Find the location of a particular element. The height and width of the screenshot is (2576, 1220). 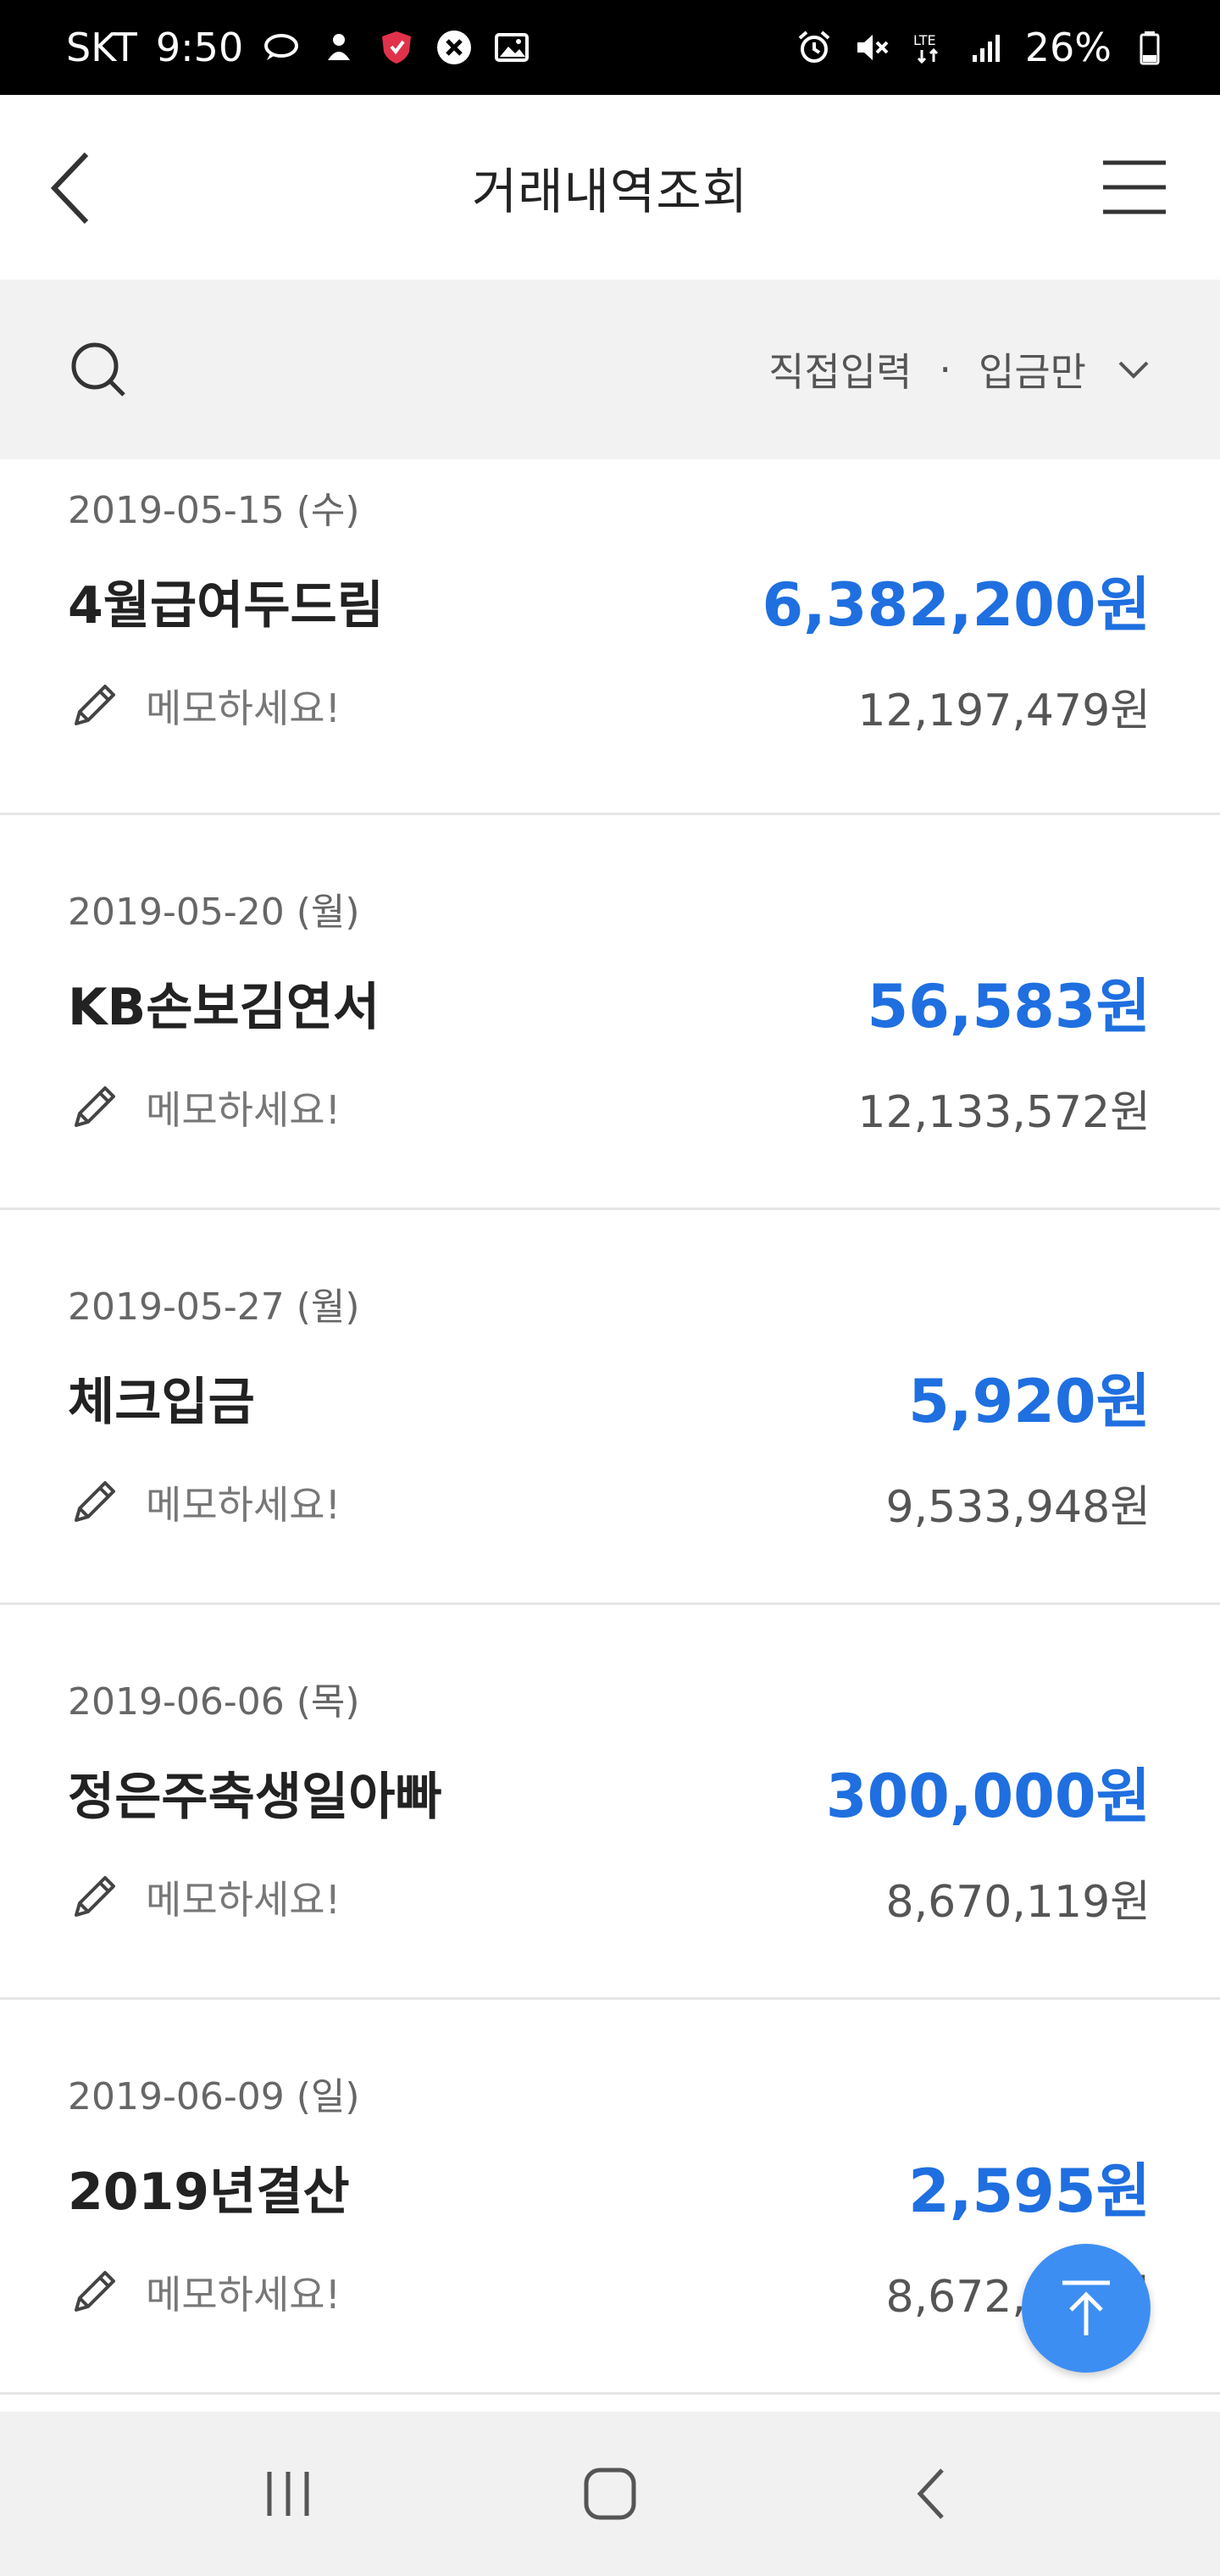

filter-bar: 직접입력 · 입금만 is located at coordinates (610, 369).